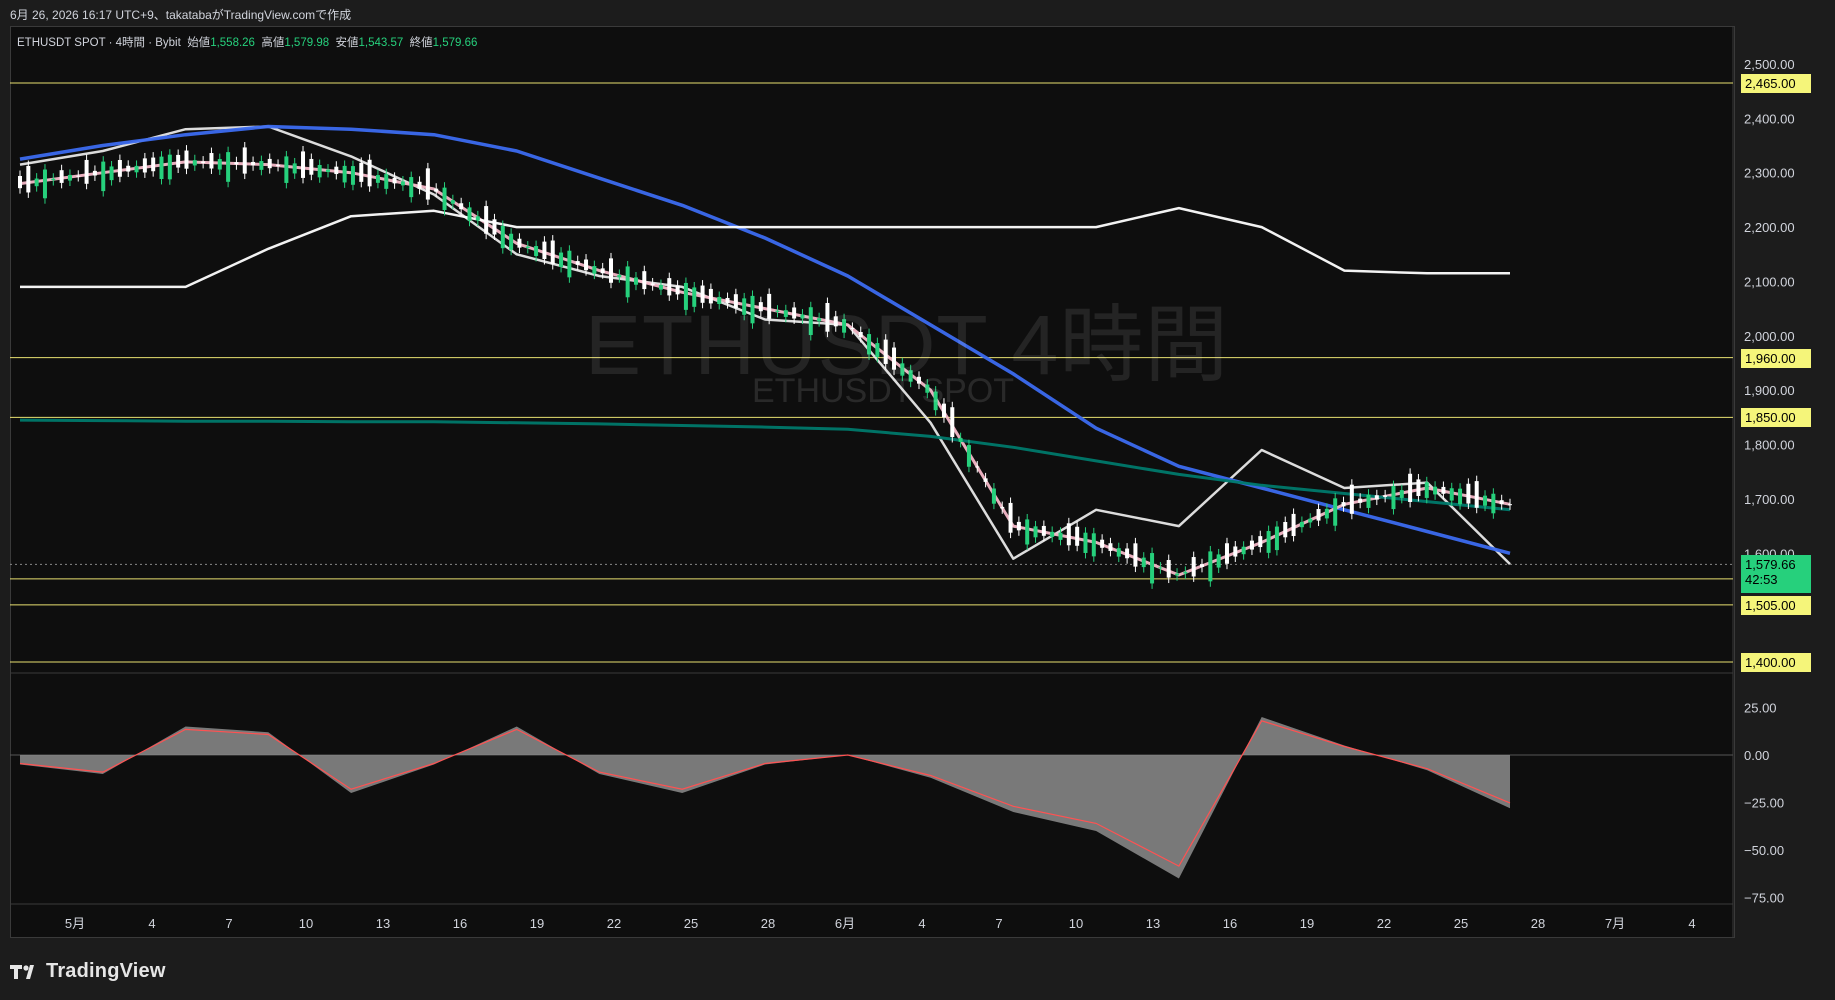 Image resolution: width=1835 pixels, height=1000 pixels. Describe the element at coordinates (381, 43) in the screenshot. I see `low-value: 1,543.57` at that location.